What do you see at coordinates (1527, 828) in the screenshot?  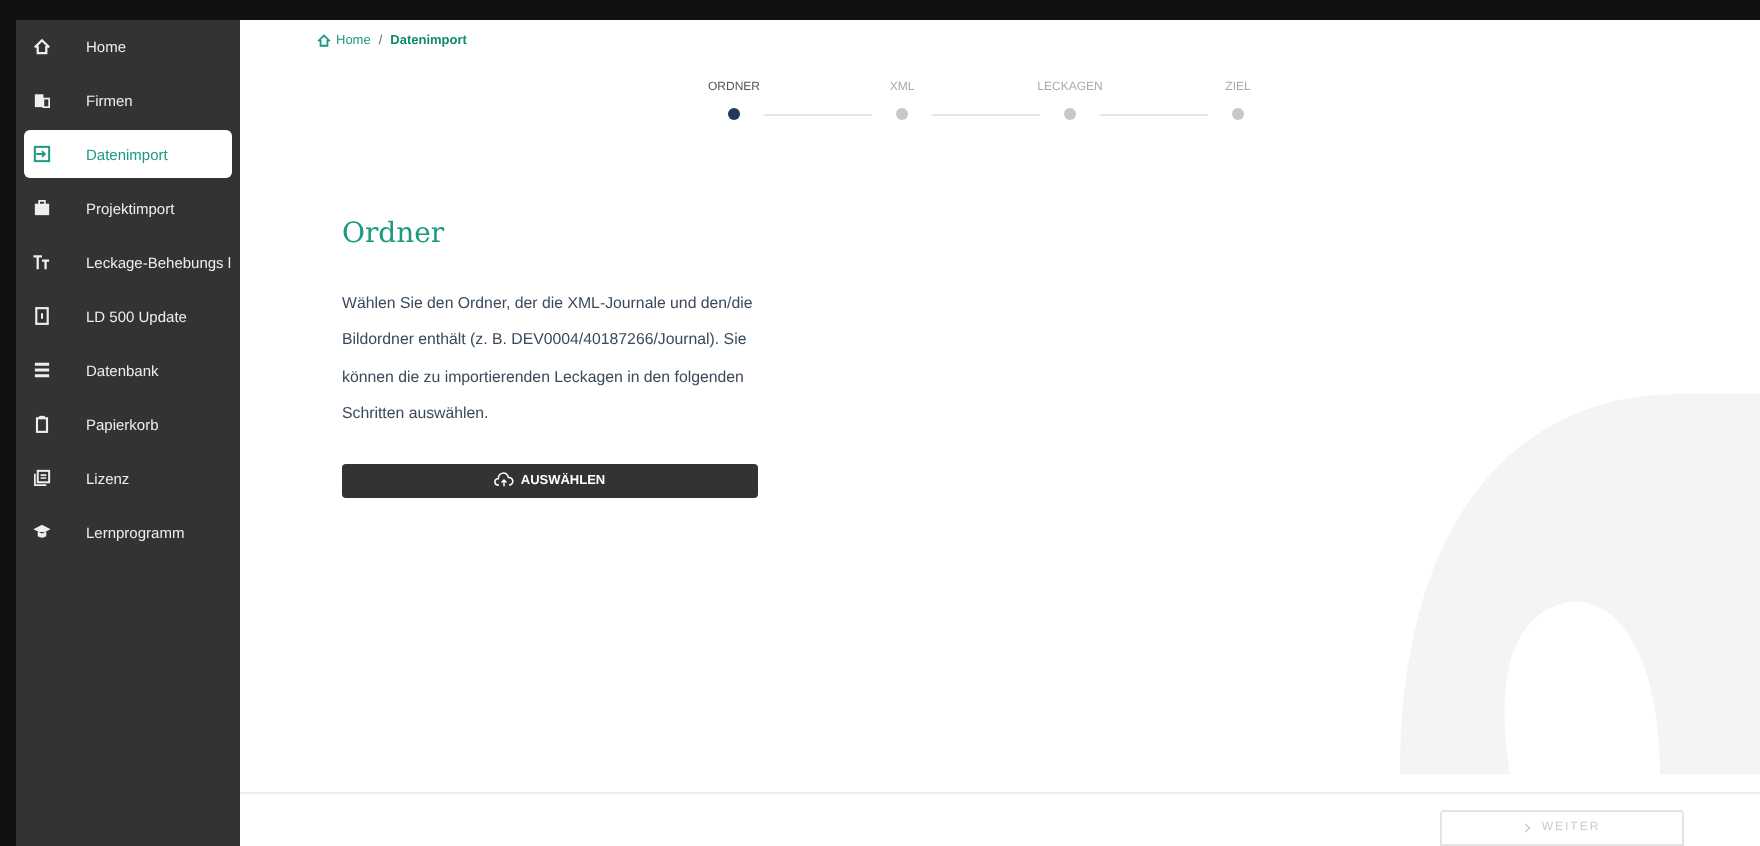 I see `chevron-icon` at bounding box center [1527, 828].